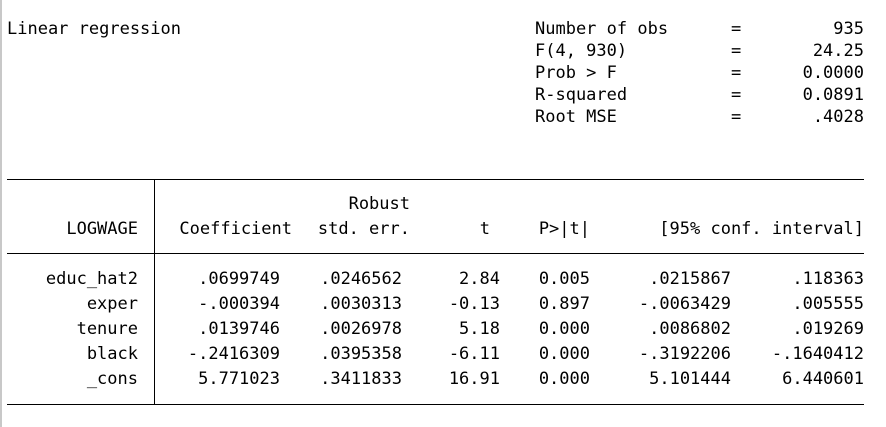  What do you see at coordinates (736, 73) in the screenshot?
I see `stat-eq-probf: =` at bounding box center [736, 73].